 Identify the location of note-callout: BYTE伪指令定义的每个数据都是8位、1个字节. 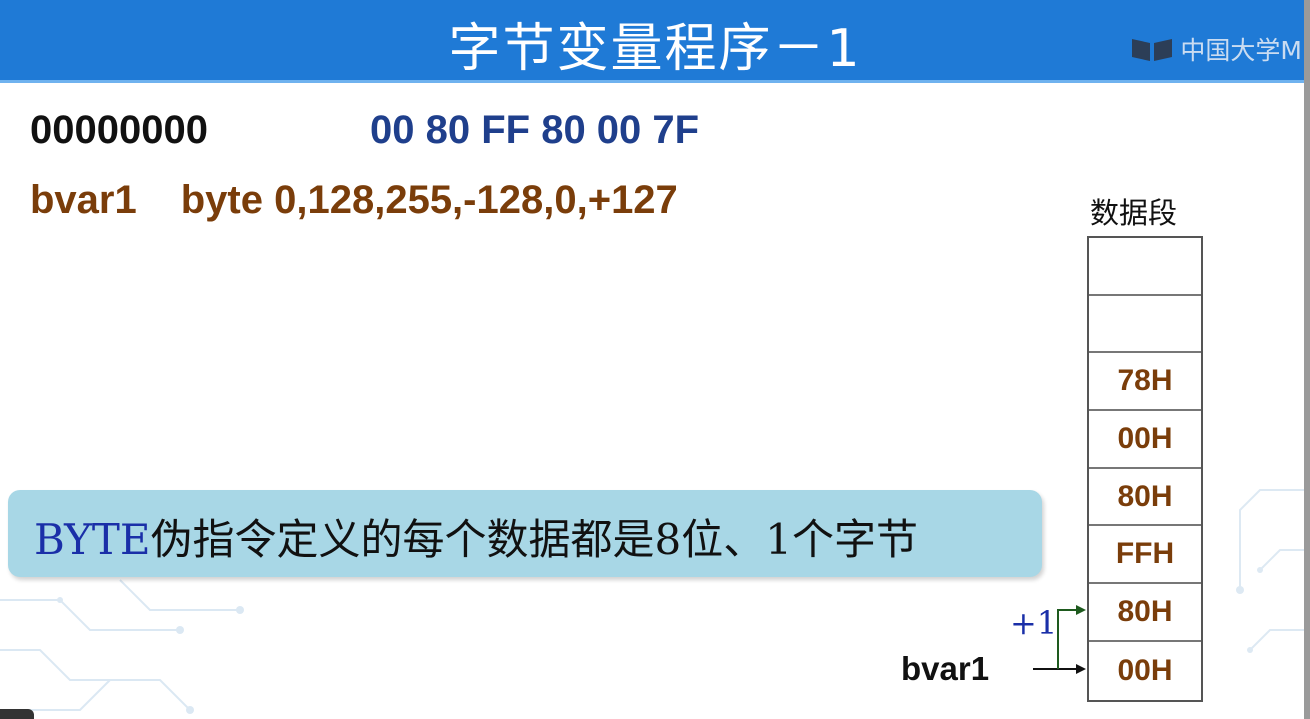
(525, 533).